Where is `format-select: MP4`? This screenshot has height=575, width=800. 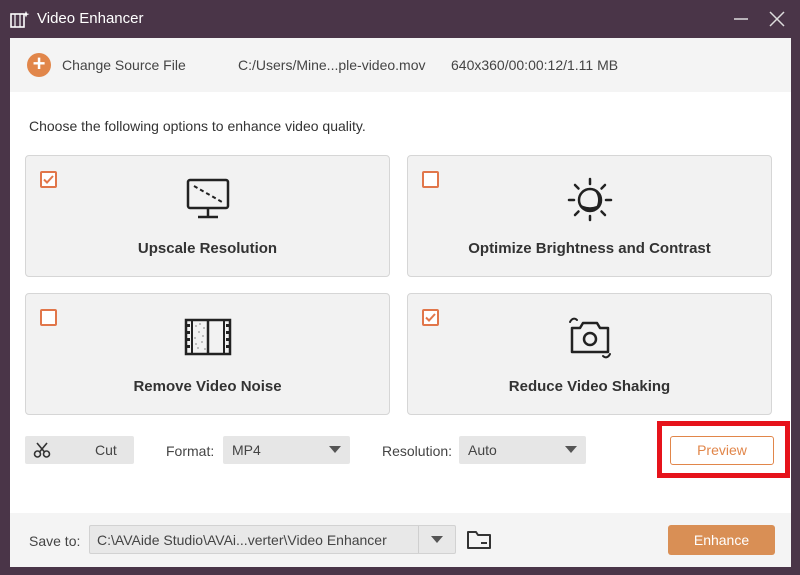
format-select: MP4 is located at coordinates (286, 450).